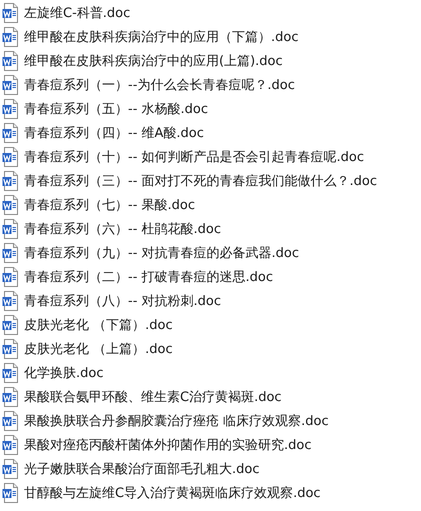  Describe the element at coordinates (66, 13) in the screenshot. I see `file-item: 左旋维C-科普.doc` at that location.